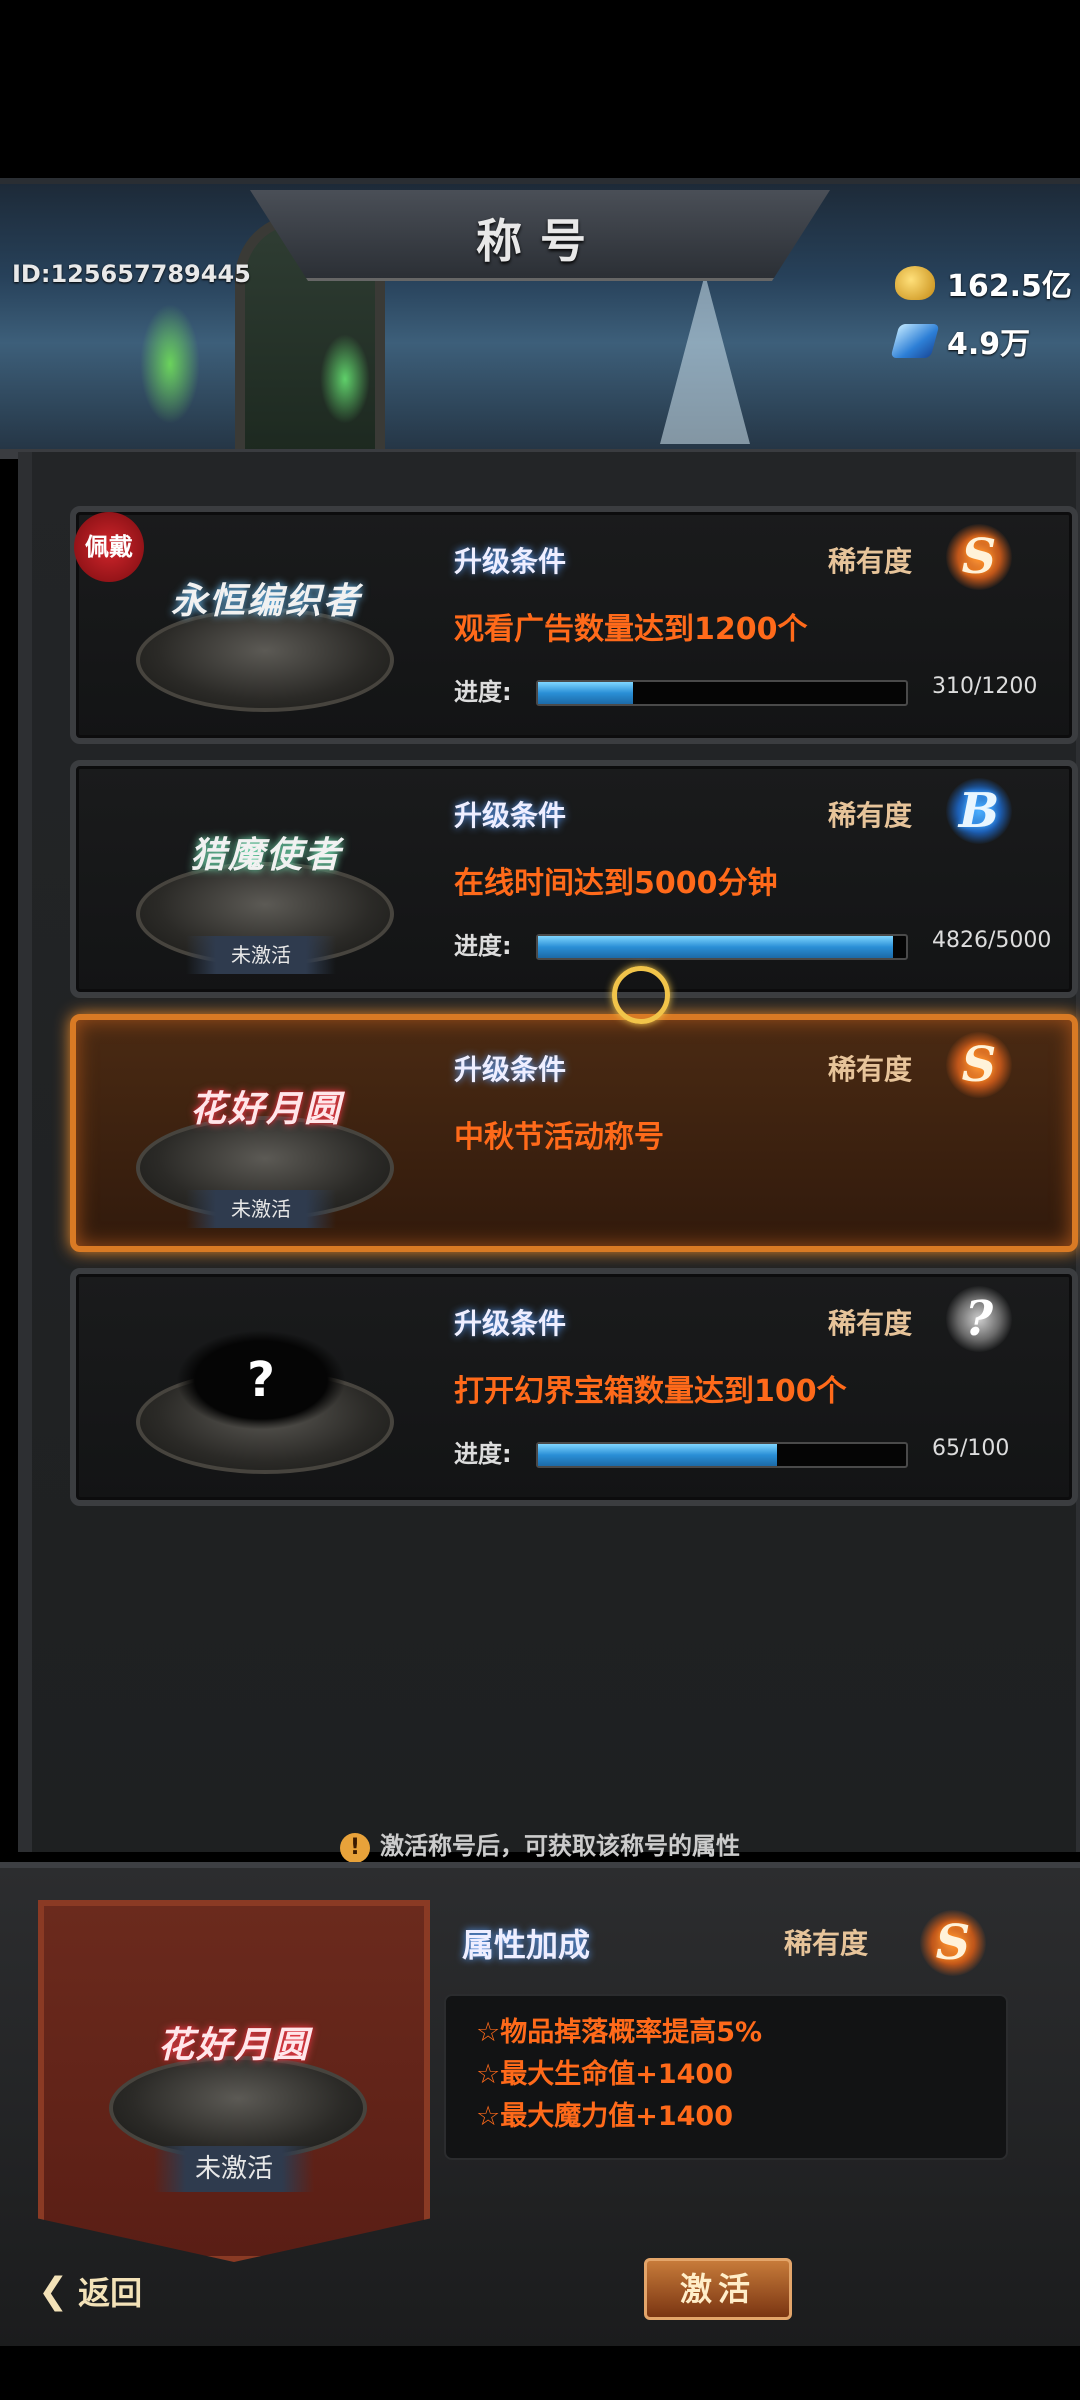 This screenshot has height=2400, width=1080. I want to click on detail-banner: 花好月圆 未激活, so click(234, 2081).